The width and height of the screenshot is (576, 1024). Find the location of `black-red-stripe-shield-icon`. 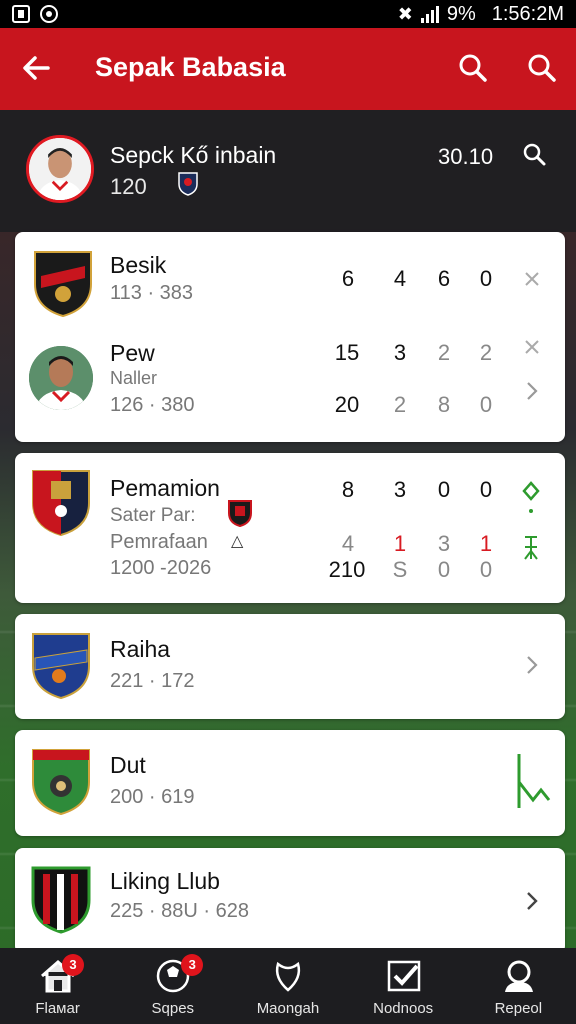

black-red-stripe-shield-icon is located at coordinates (61, 900).